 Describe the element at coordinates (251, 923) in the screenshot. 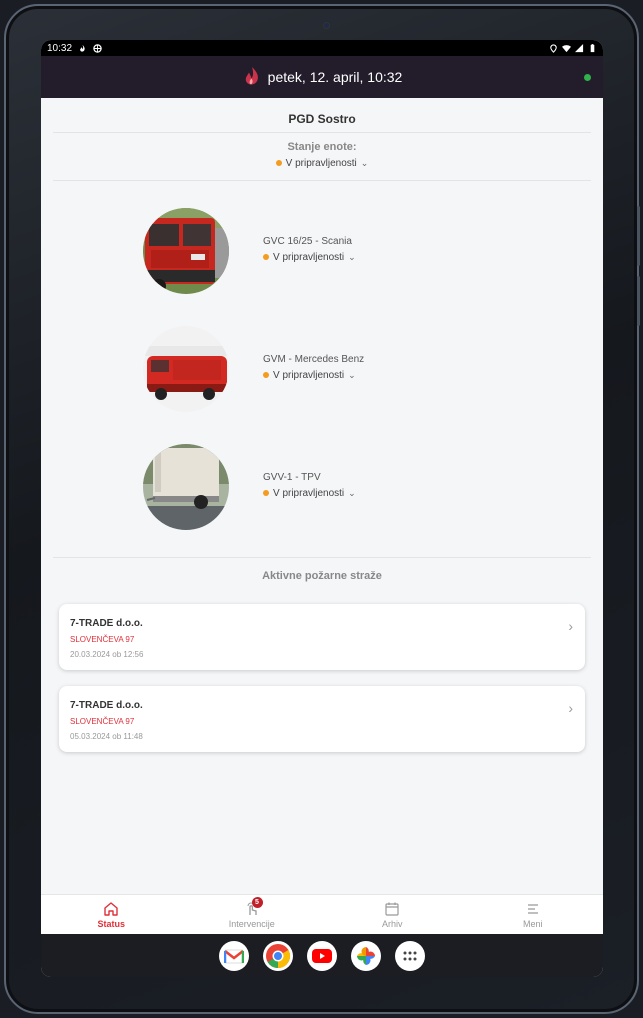

I see `nav-interventions-label: Intervencije` at that location.